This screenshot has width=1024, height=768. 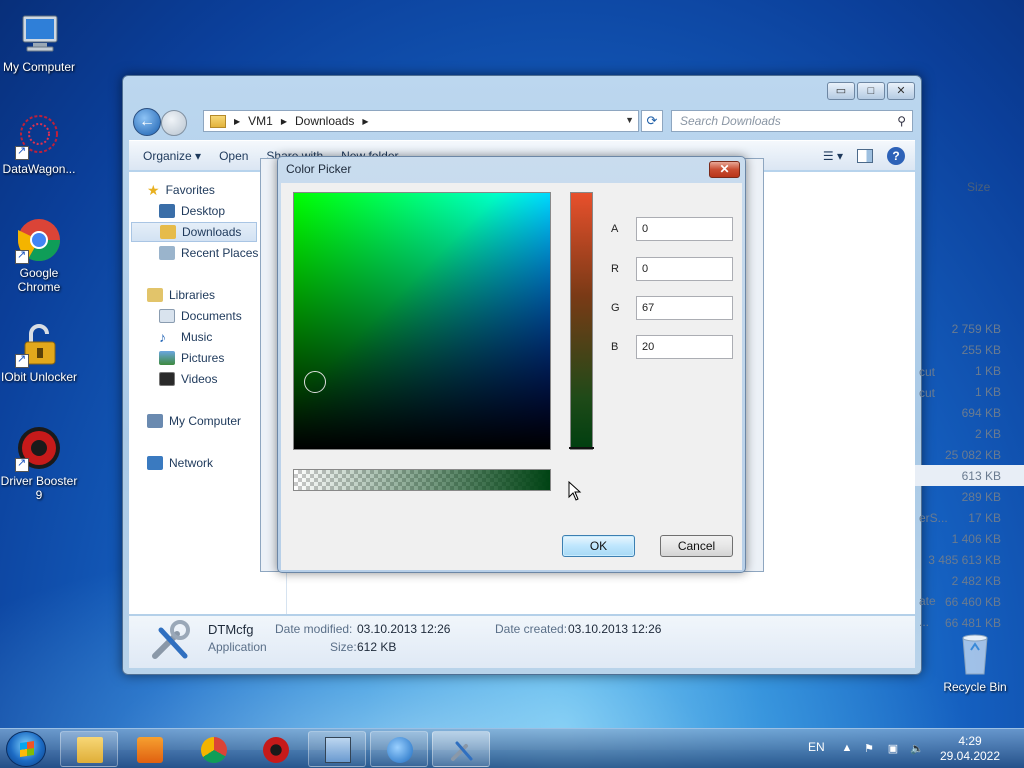 I want to click on clock: 4:29 29.04.2022, so click(x=970, y=749).